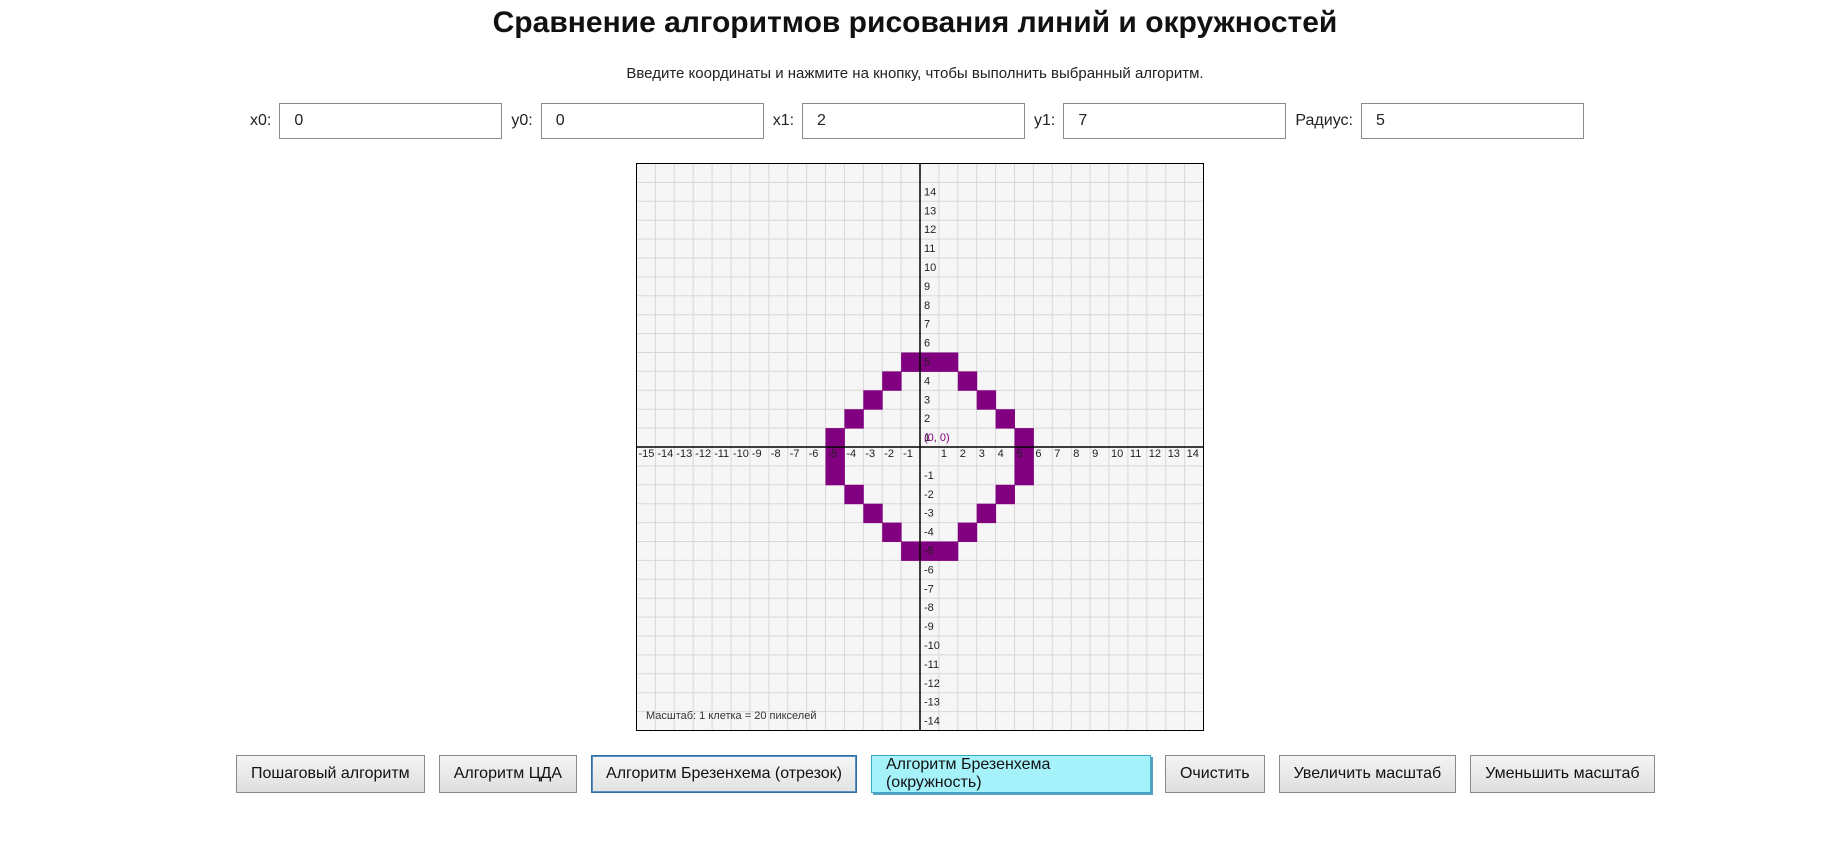 The width and height of the screenshot is (1830, 865). Describe the element at coordinates (982, 454) in the screenshot. I see `x-tick-label: 3` at that location.